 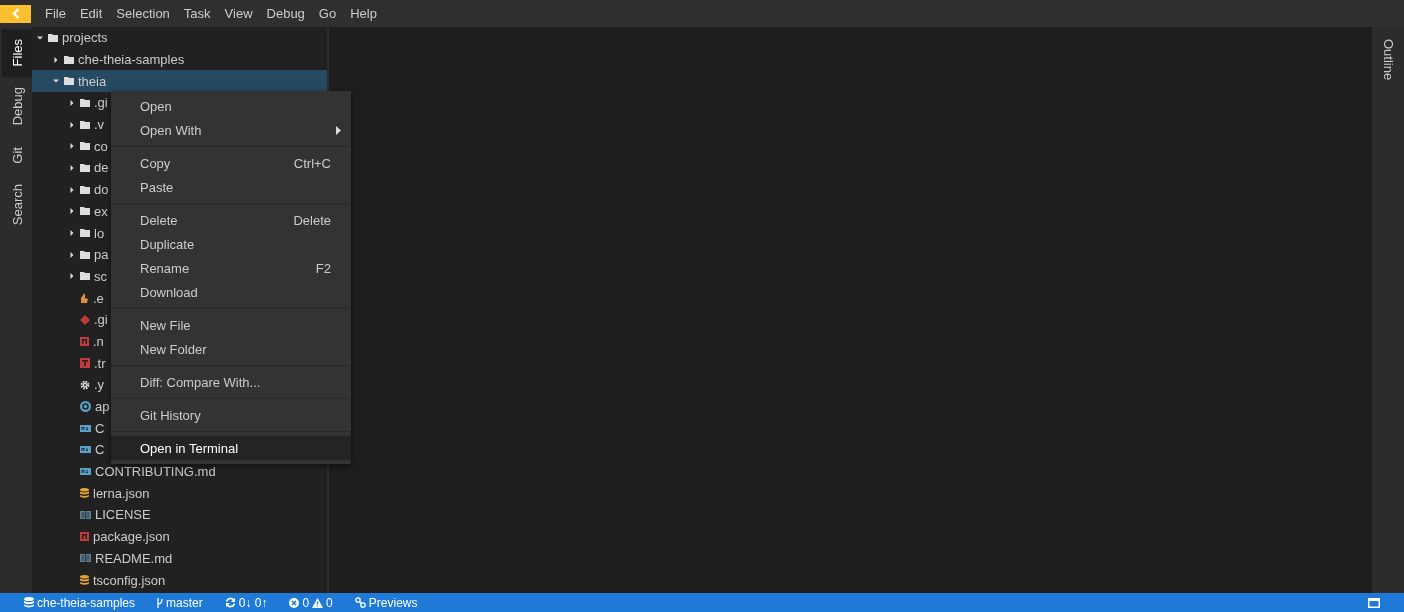 What do you see at coordinates (190, 448) in the screenshot?
I see `menu-item-label: Open in Terminal` at bounding box center [190, 448].